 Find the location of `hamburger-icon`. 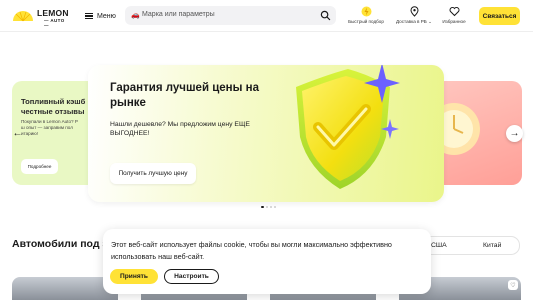

hamburger-icon is located at coordinates (89, 16).